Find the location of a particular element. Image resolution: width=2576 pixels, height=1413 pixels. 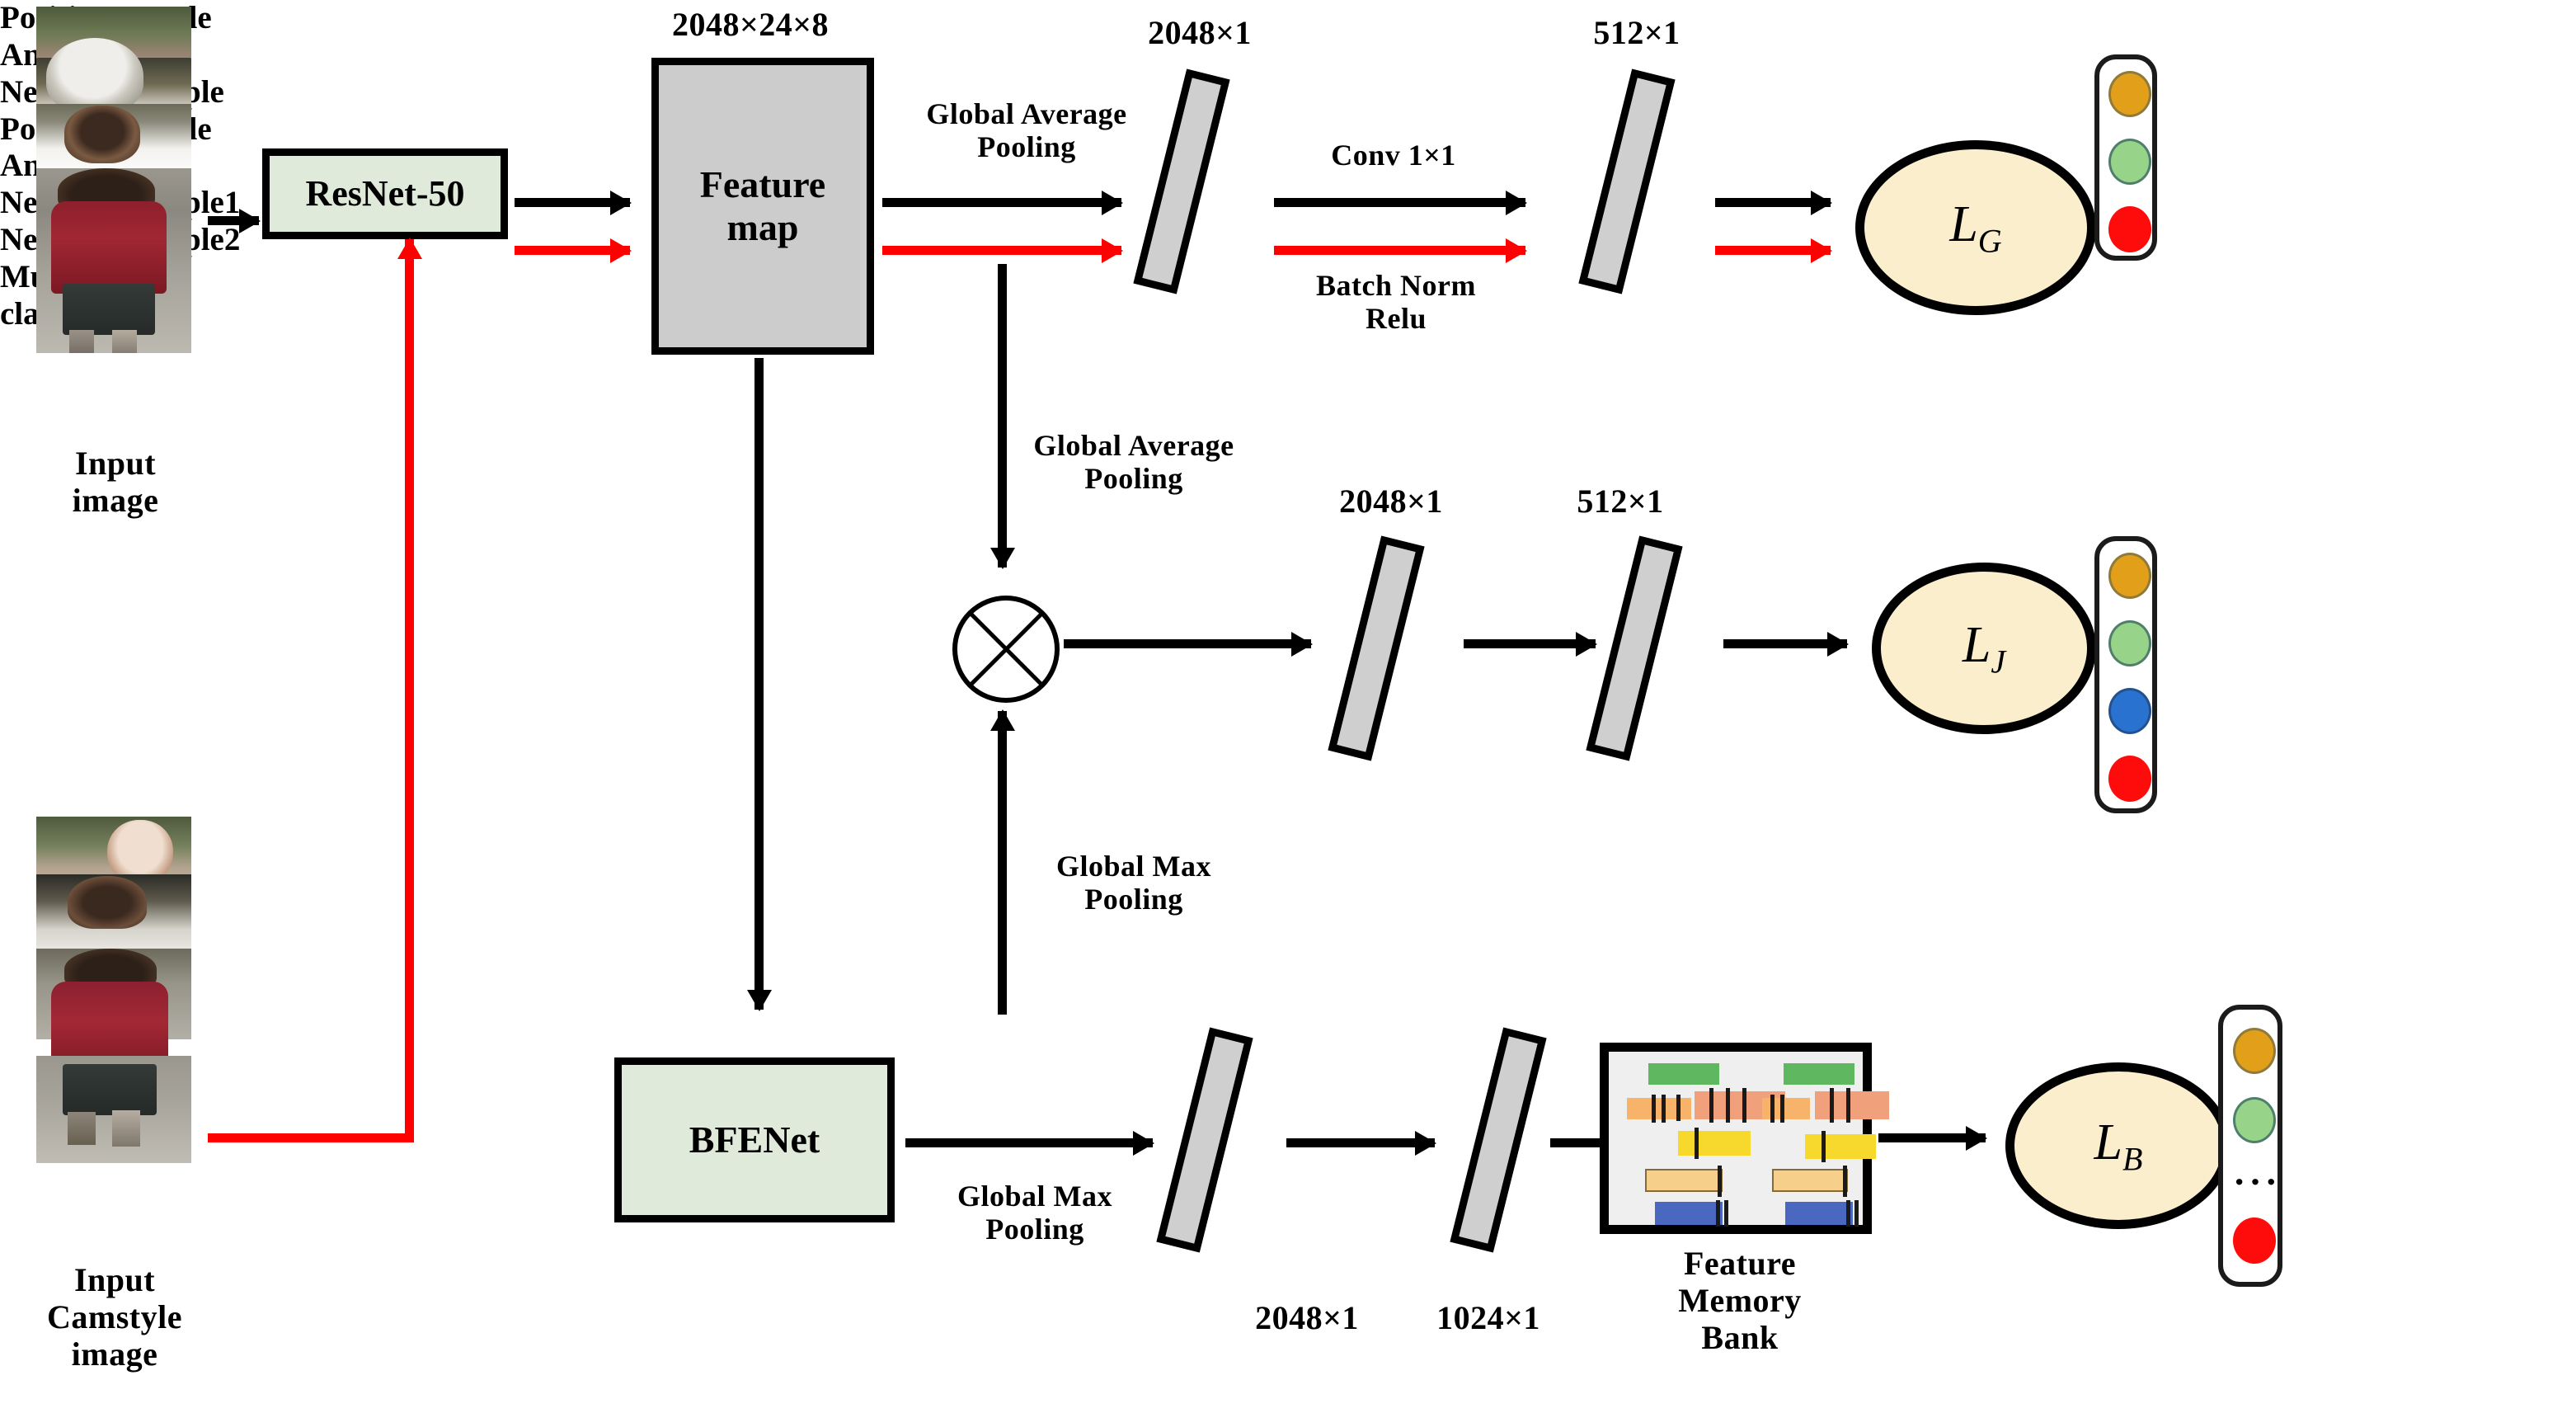

global-average-pooling-top-label: Global Average Pooling is located at coordinates (1026, 130).